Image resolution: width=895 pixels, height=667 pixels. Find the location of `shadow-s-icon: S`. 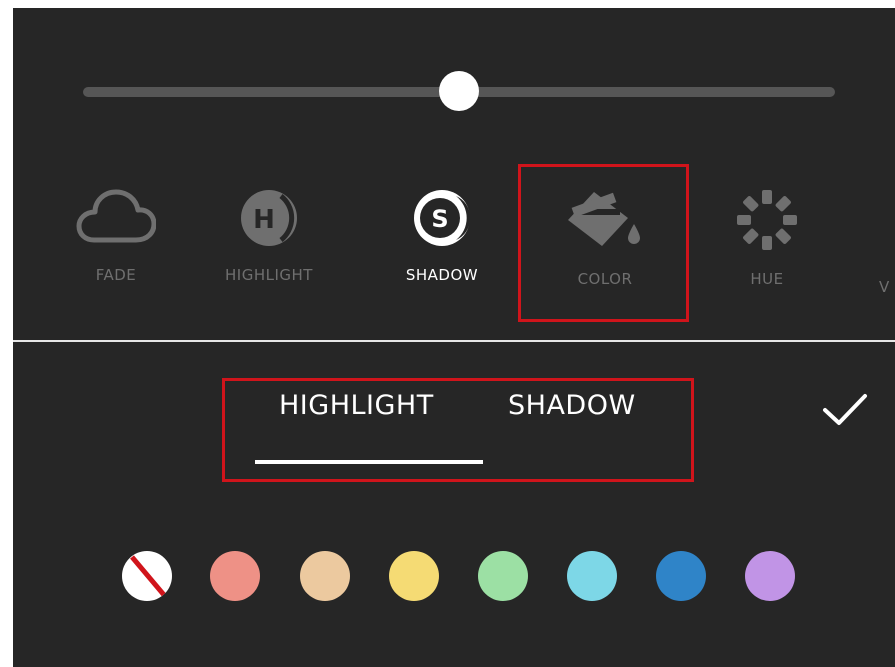

shadow-s-icon: S is located at coordinates (442, 218).